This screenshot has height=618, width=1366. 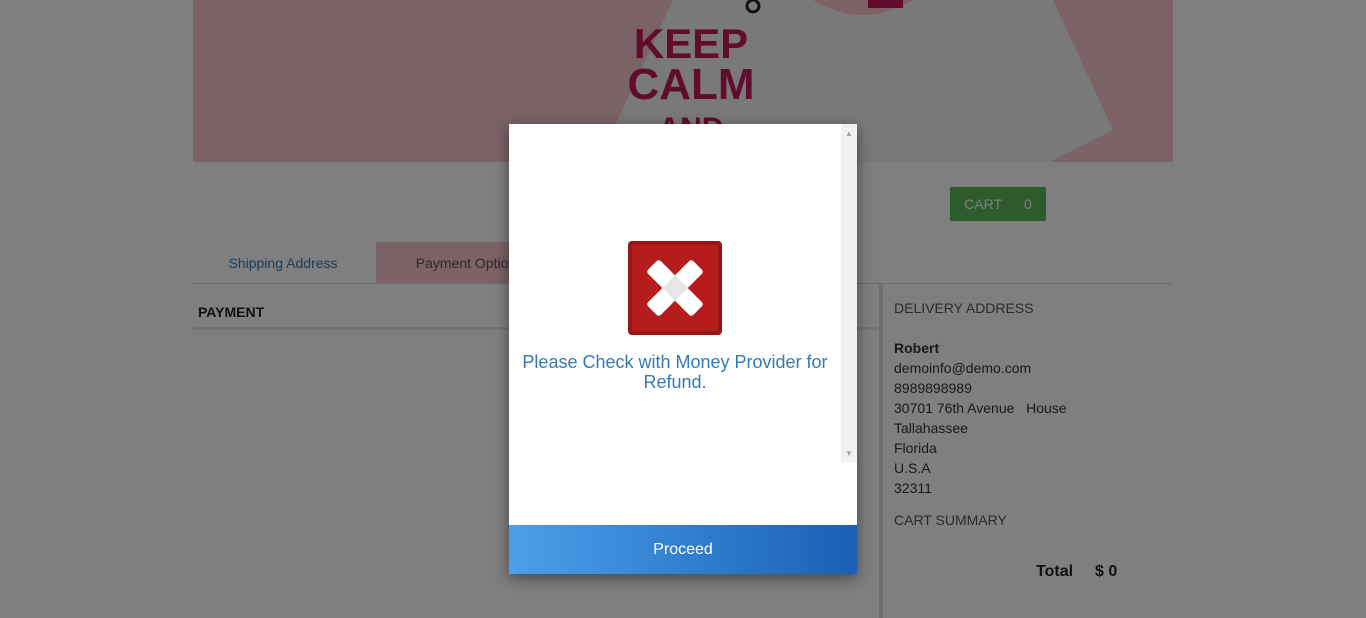 I want to click on scroll-up-arrow-icon: ▲, so click(x=849, y=133).